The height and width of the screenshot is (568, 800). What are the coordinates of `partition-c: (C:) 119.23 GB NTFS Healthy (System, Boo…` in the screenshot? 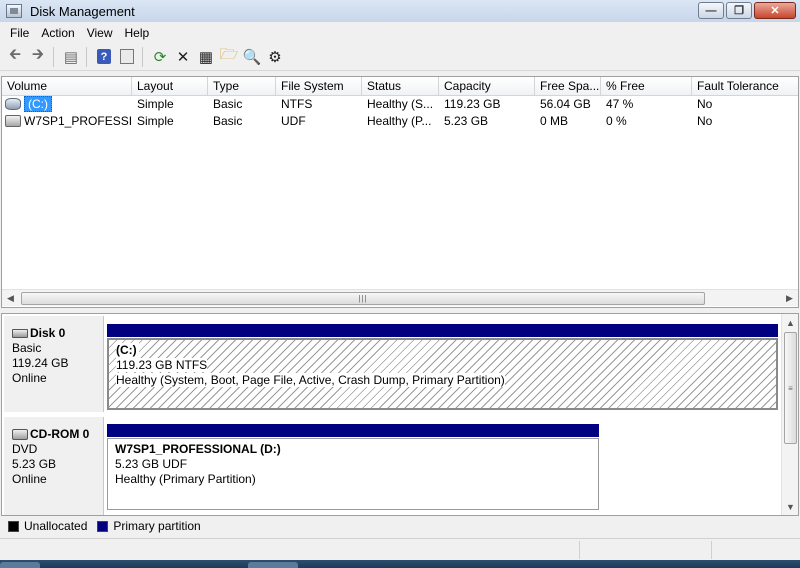 It's located at (442, 374).